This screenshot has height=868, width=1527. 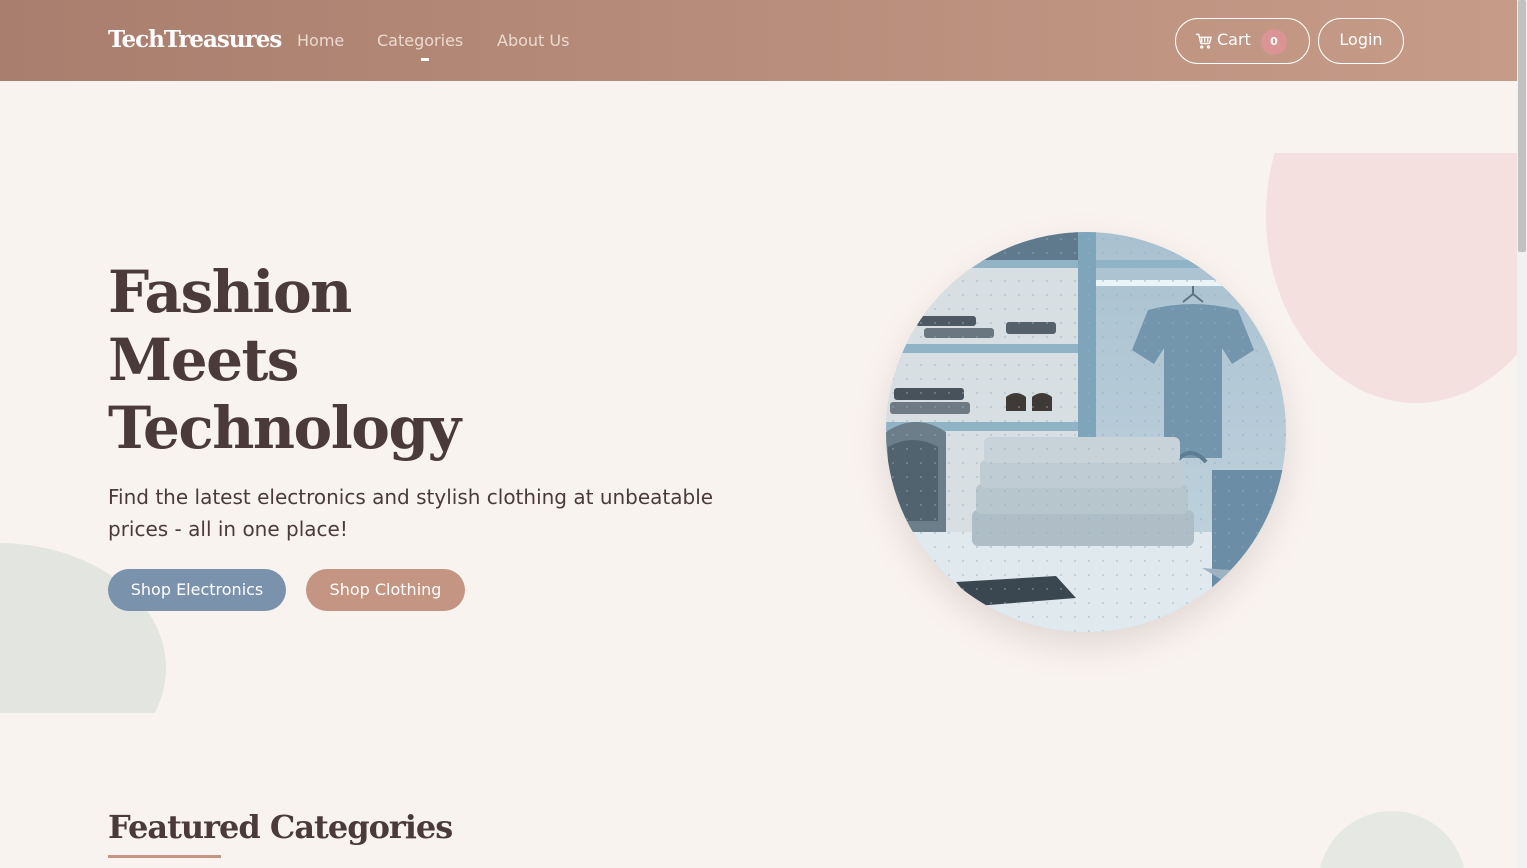 I want to click on cart-icon, so click(x=1203, y=41).